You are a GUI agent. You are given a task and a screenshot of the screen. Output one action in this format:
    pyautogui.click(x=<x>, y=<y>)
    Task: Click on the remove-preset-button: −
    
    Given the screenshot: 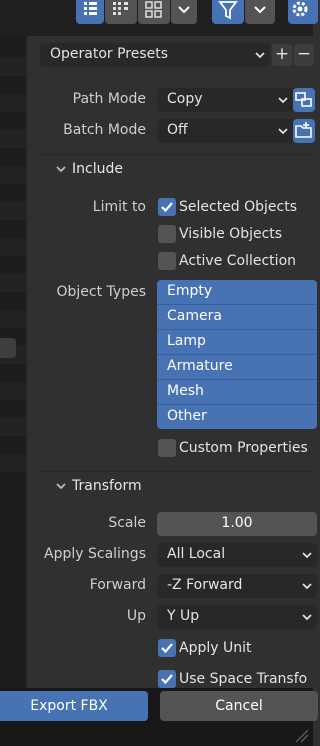 What is the action you would take?
    pyautogui.click(x=304, y=55)
    